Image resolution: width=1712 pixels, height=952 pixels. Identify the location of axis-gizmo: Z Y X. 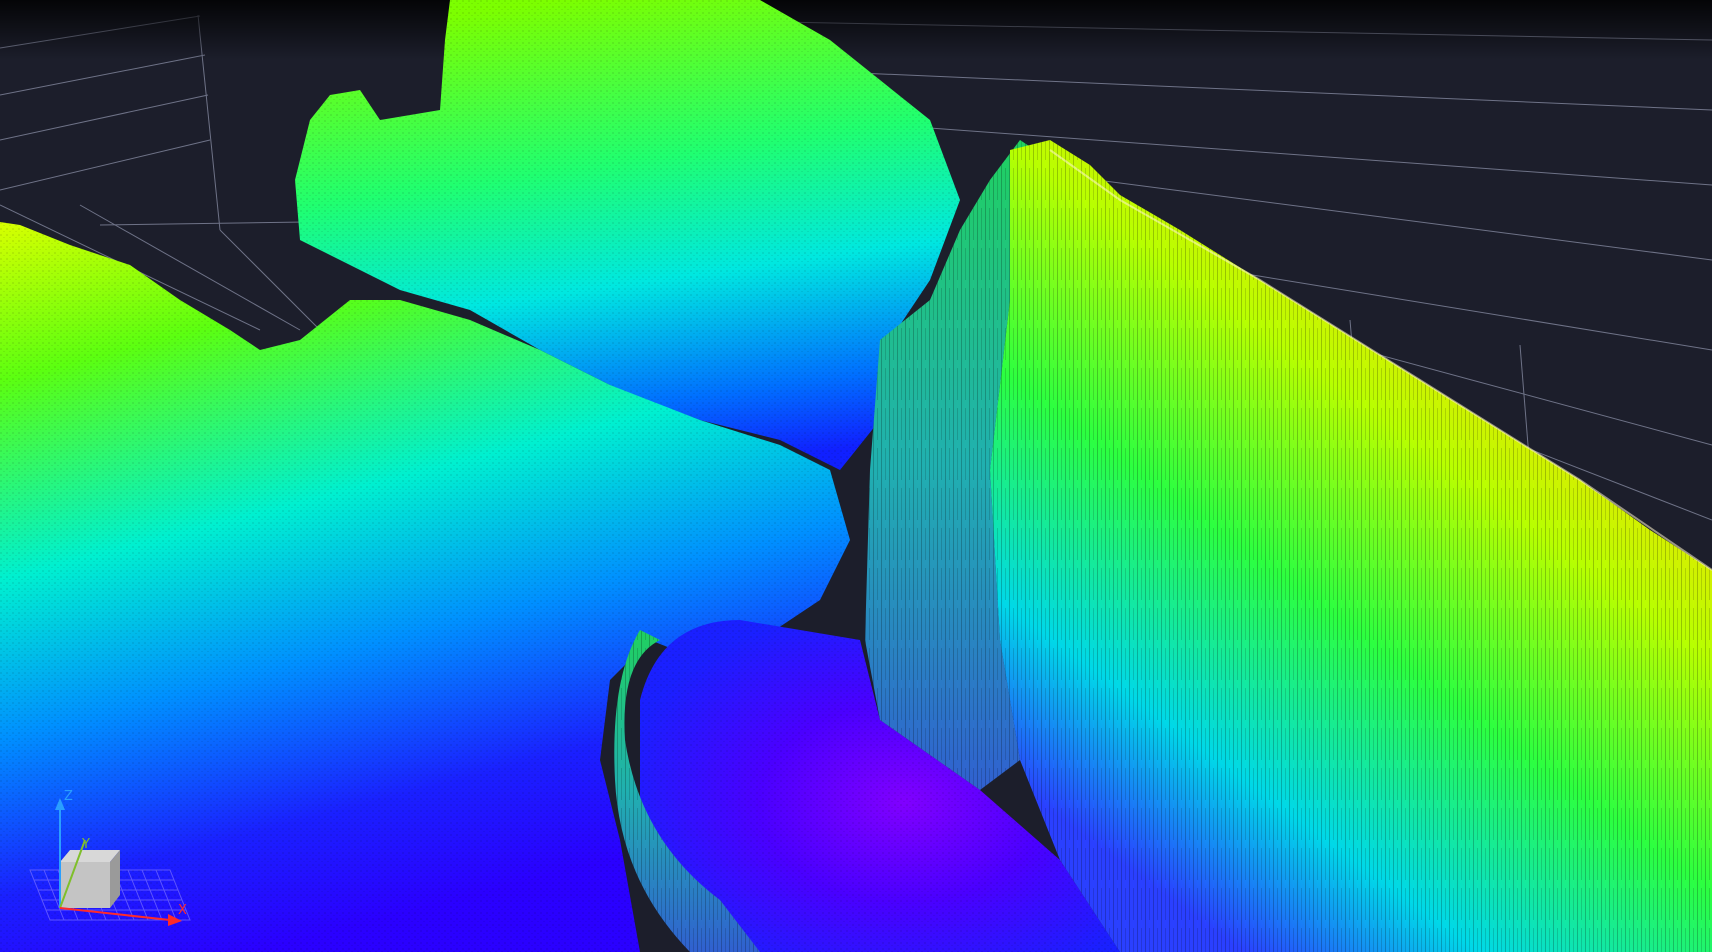
(110, 862).